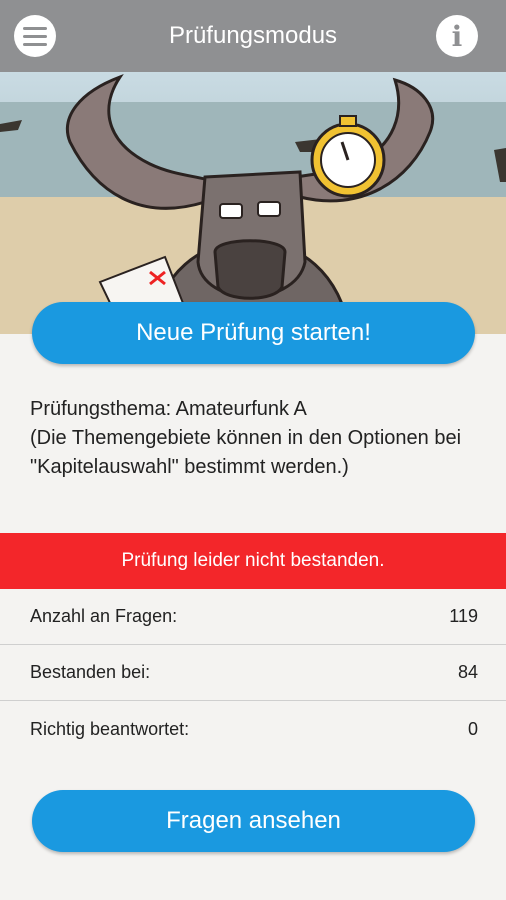  I want to click on stat-value: 84, so click(467, 672).